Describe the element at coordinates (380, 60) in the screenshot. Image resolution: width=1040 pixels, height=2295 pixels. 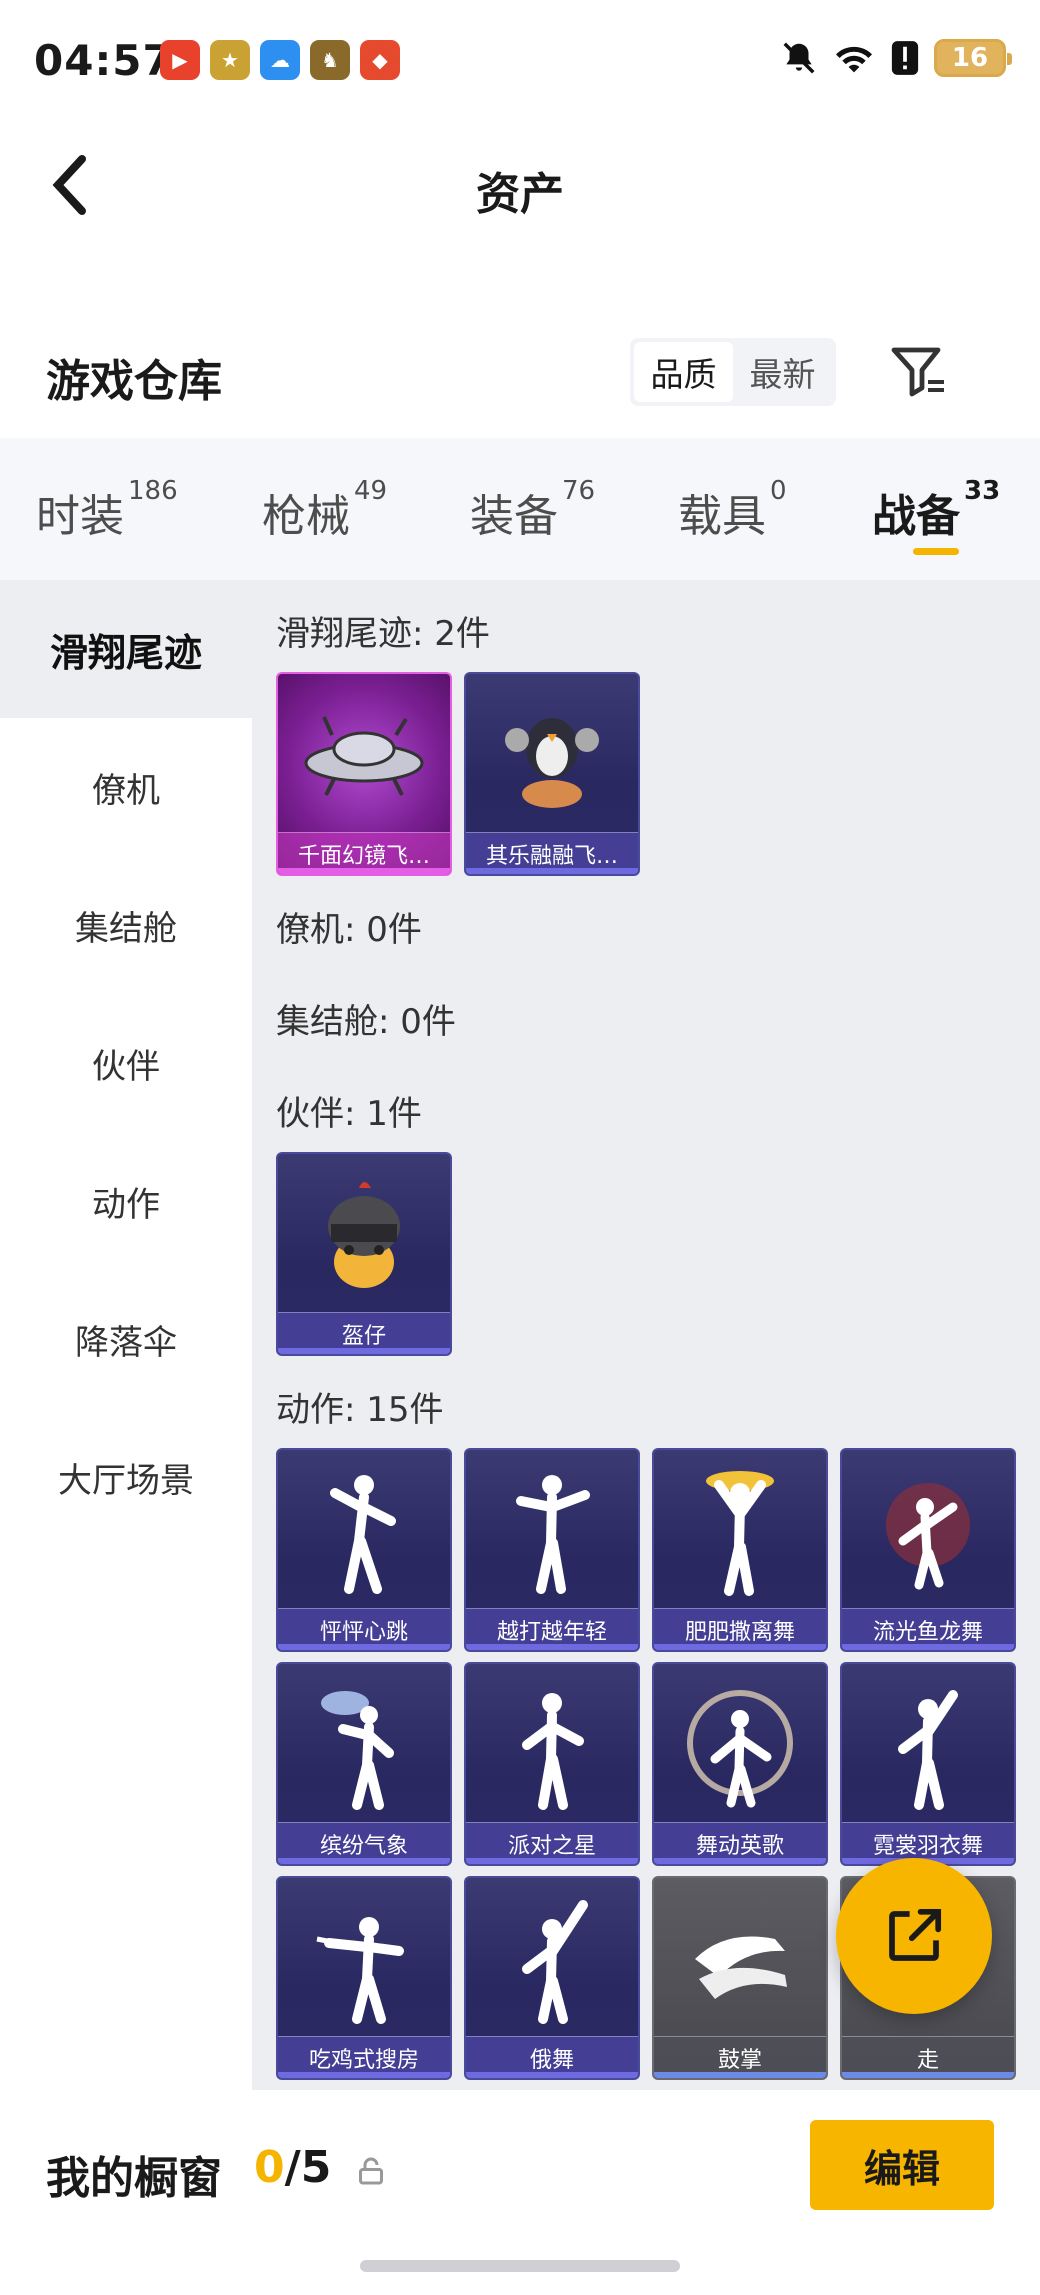
I see `security-app-icon: ◆` at that location.